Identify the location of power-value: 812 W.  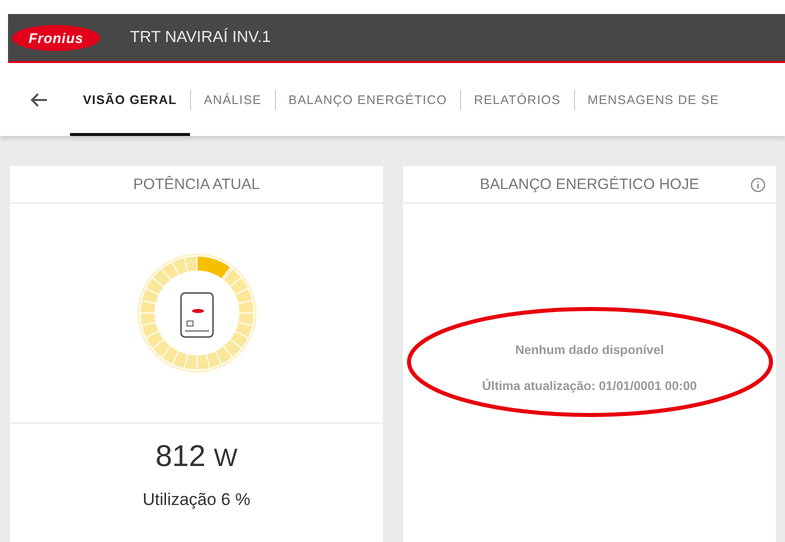
(196, 457).